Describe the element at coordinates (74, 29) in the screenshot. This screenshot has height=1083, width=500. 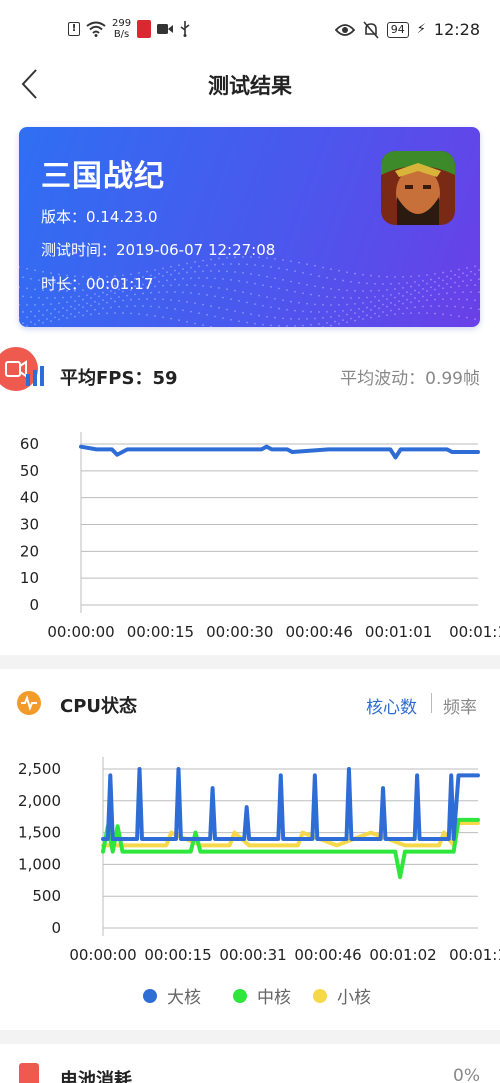
I see `alert-icon: !` at that location.